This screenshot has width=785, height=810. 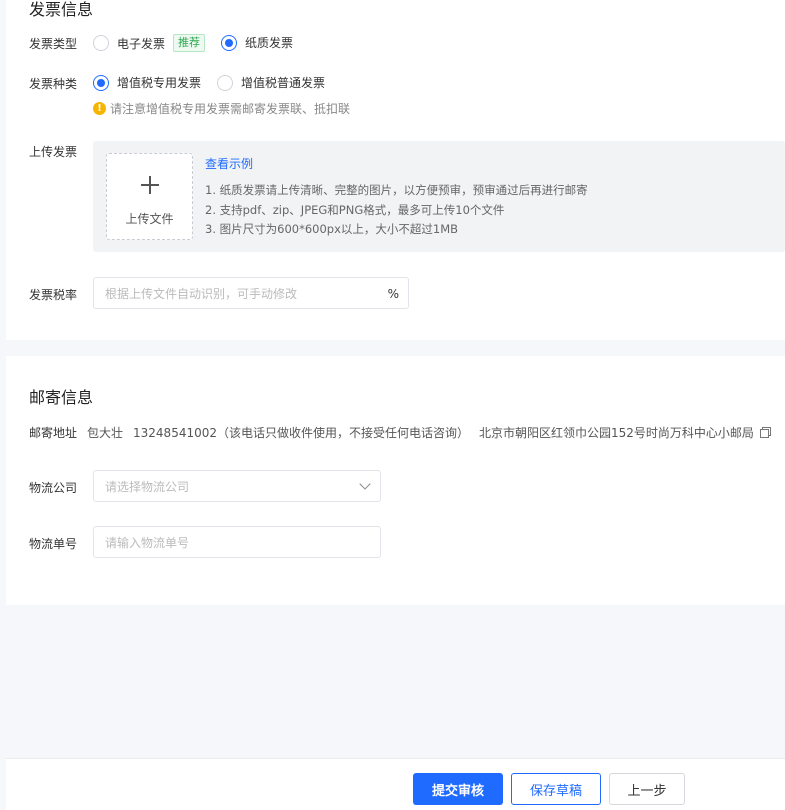 What do you see at coordinates (616, 433) in the screenshot?
I see `address-text: 北京市朝阳区红领巾公园152号时尚万科中心小邮局` at bounding box center [616, 433].